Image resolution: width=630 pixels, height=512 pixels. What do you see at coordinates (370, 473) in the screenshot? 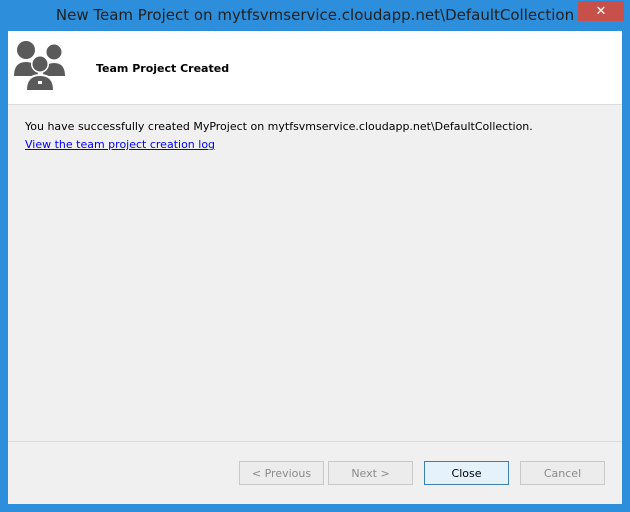
I see `next-button: Next >` at bounding box center [370, 473].